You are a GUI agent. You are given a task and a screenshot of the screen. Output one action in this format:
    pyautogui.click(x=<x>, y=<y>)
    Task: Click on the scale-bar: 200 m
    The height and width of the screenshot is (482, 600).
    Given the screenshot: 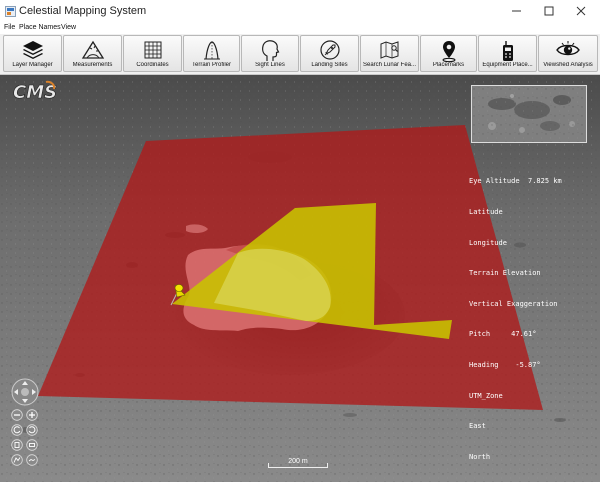 What is the action you would take?
    pyautogui.click(x=298, y=463)
    